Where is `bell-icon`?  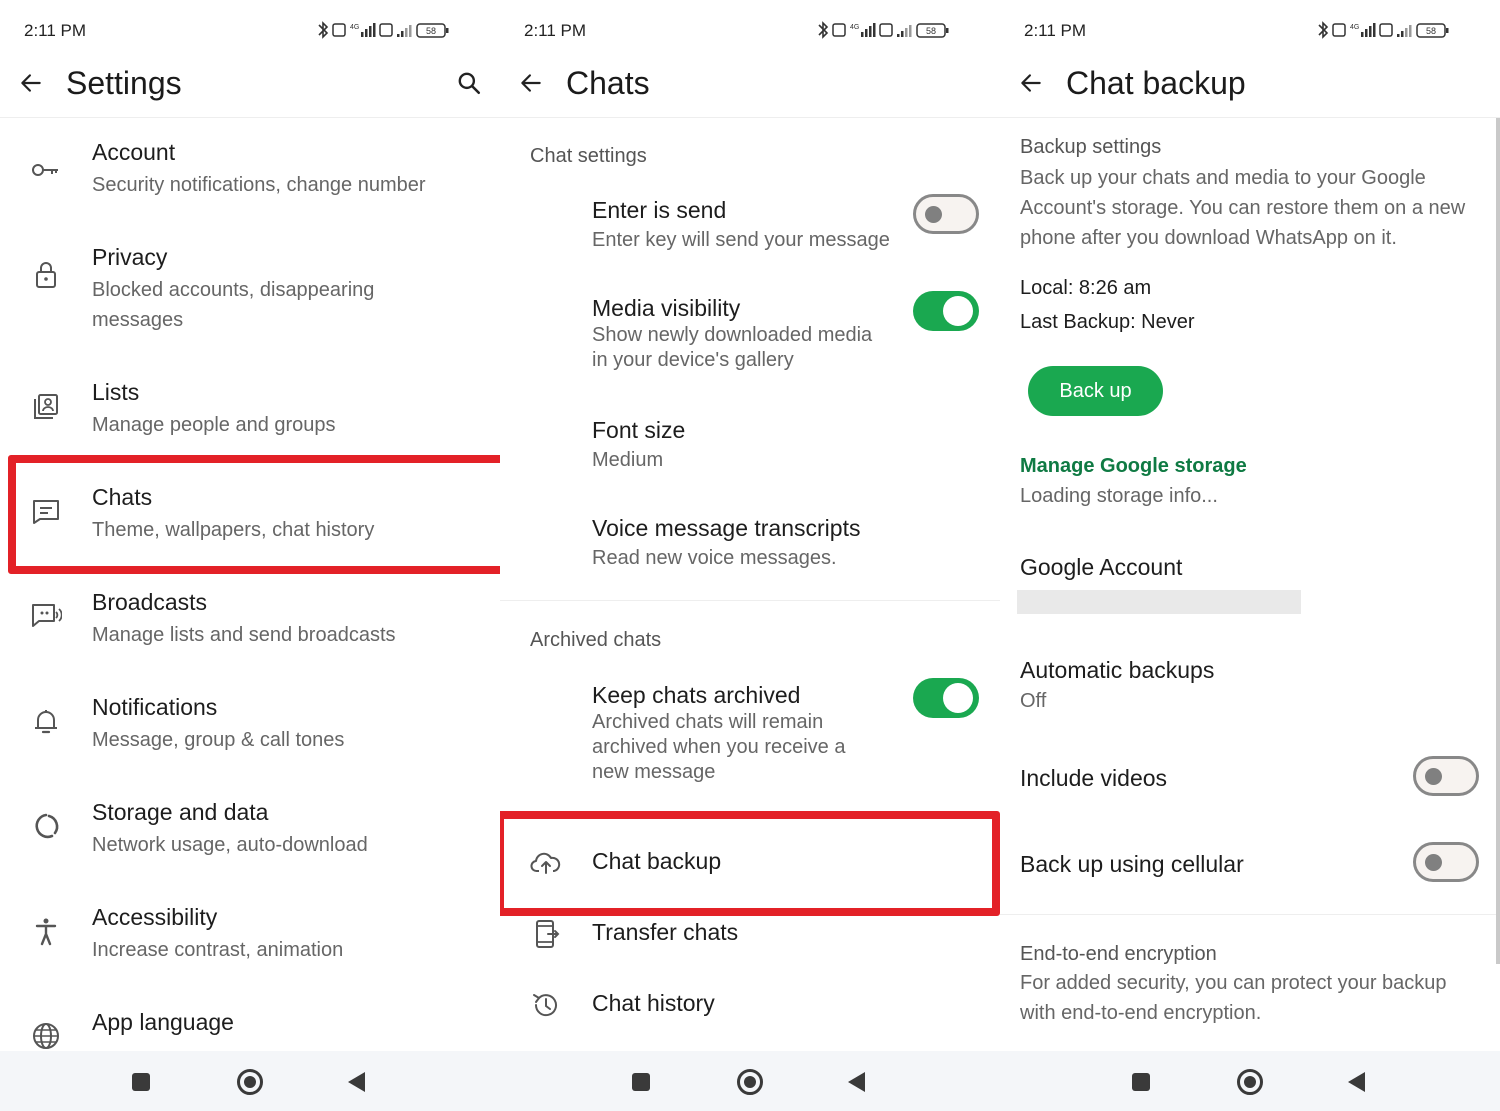
bell-icon is located at coordinates (46, 722).